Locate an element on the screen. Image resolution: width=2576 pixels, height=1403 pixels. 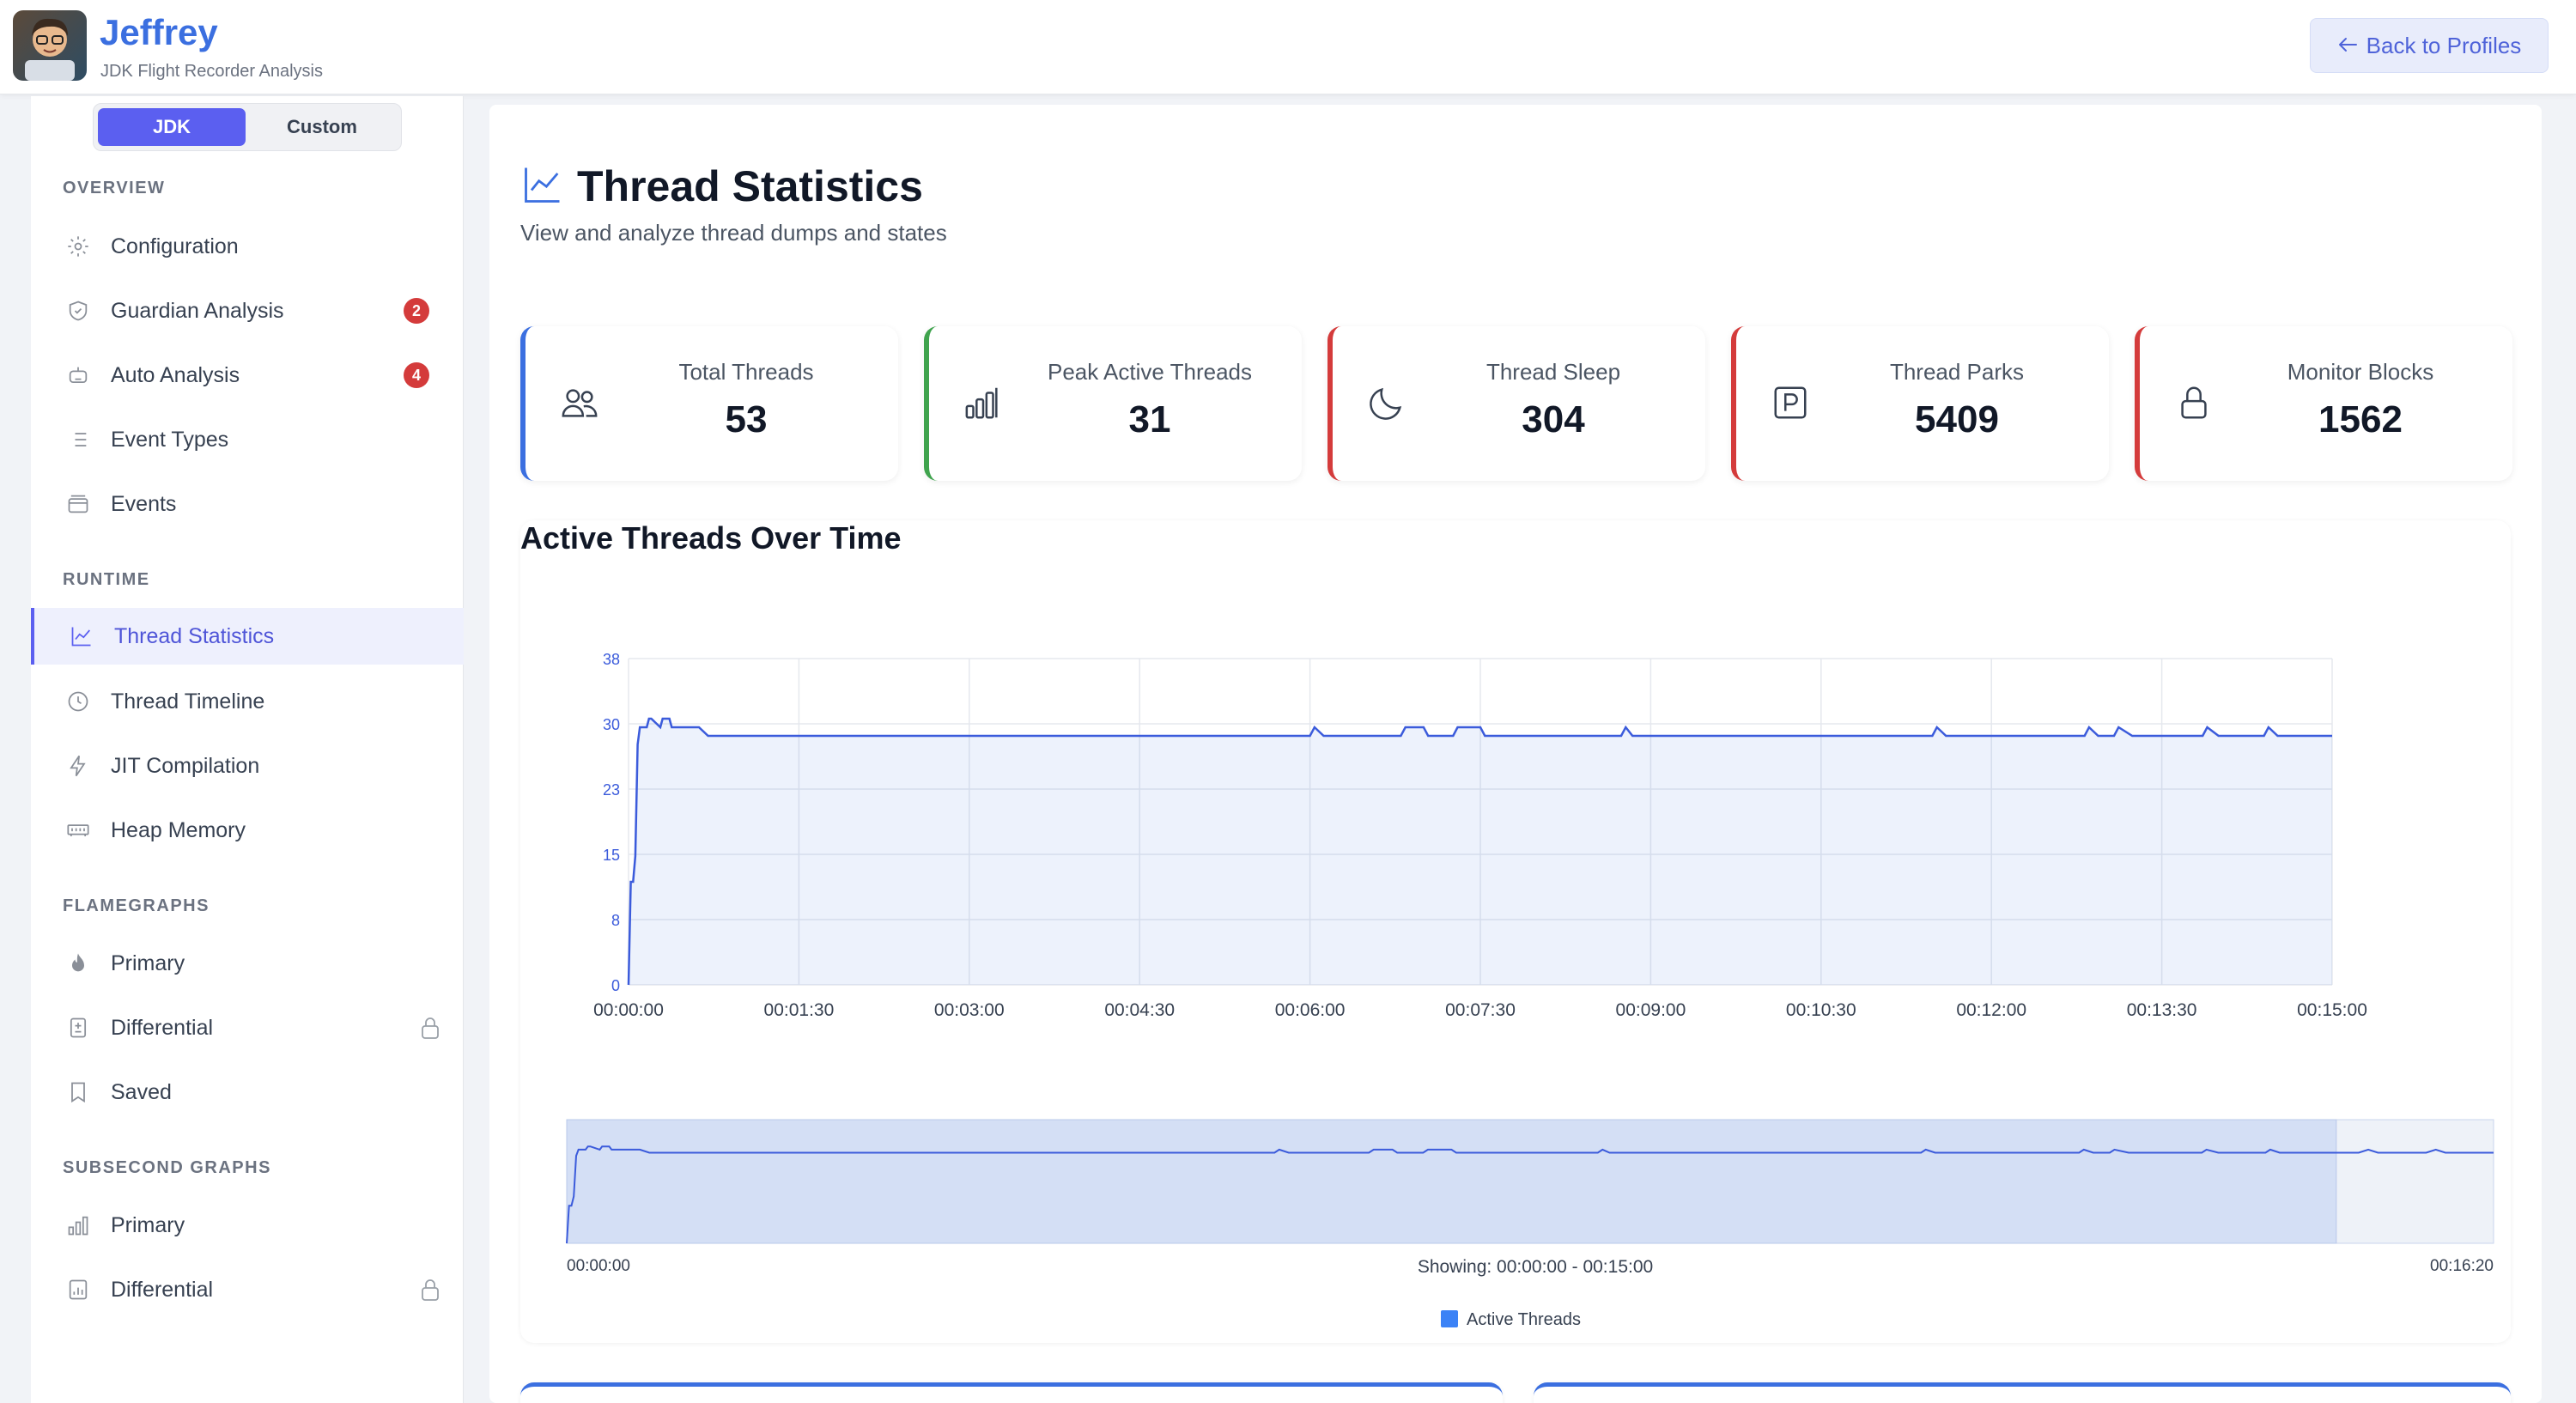
section-runtime: RUNTIME is located at coordinates (106, 579).